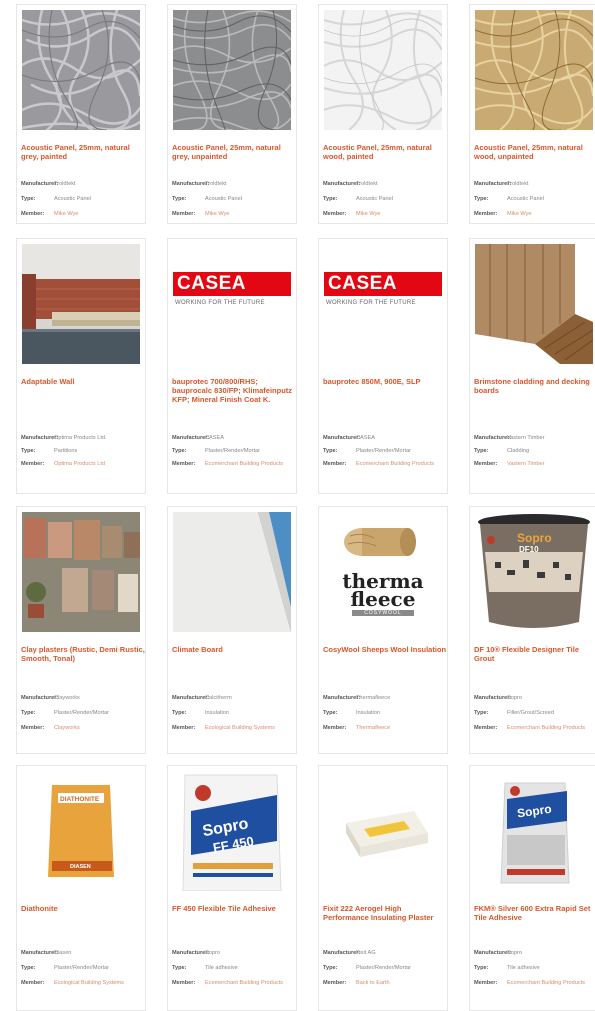  I want to click on product-title: bauprotec 850M, 900E, SLP, so click(385, 381).